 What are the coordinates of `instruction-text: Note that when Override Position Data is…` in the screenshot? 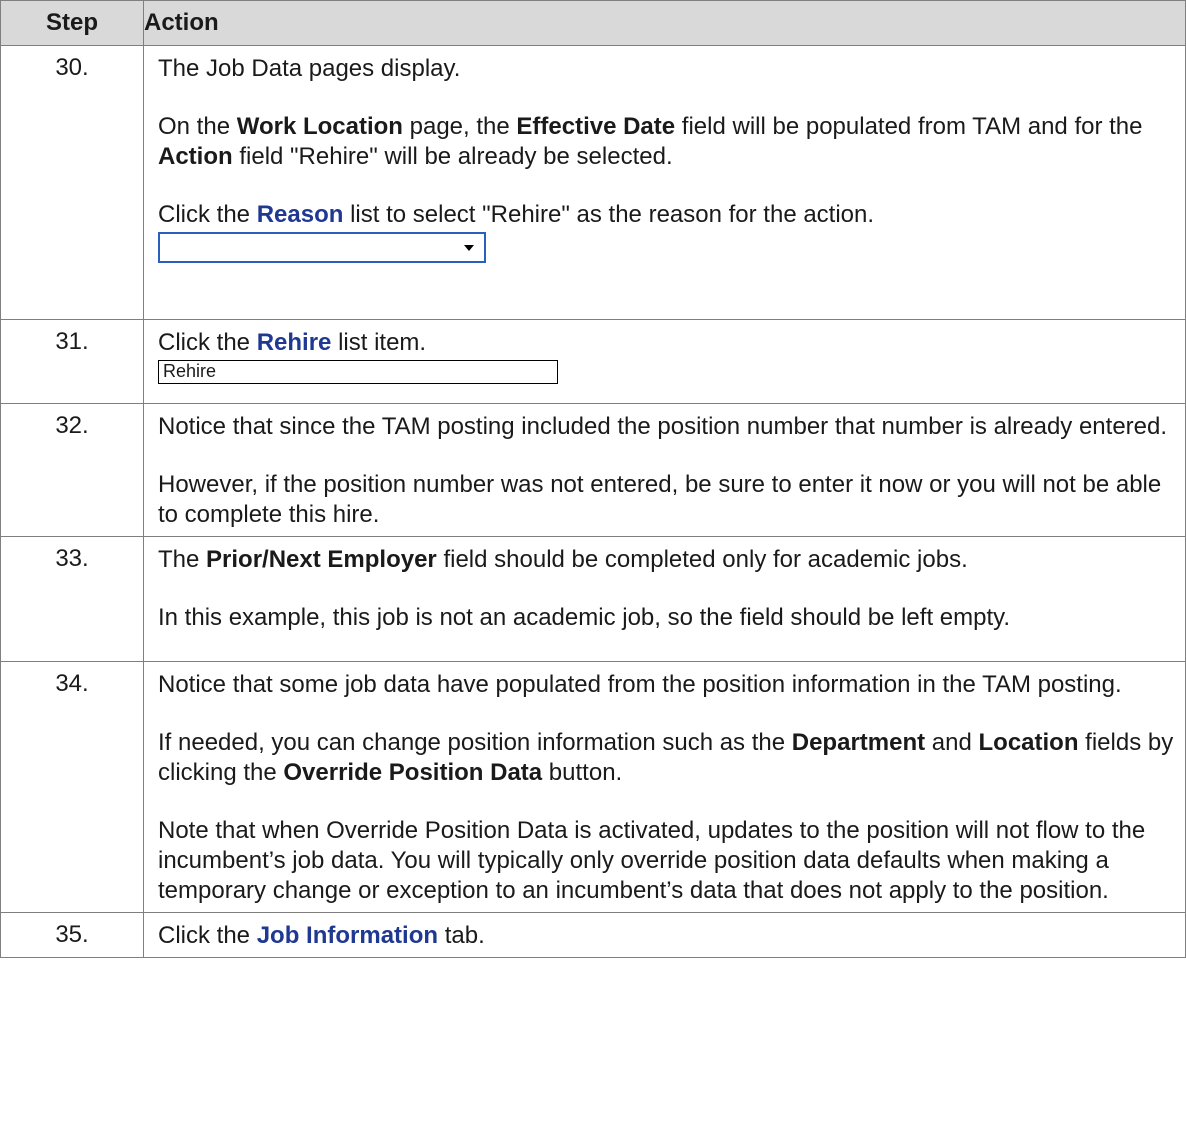 It's located at (652, 860).